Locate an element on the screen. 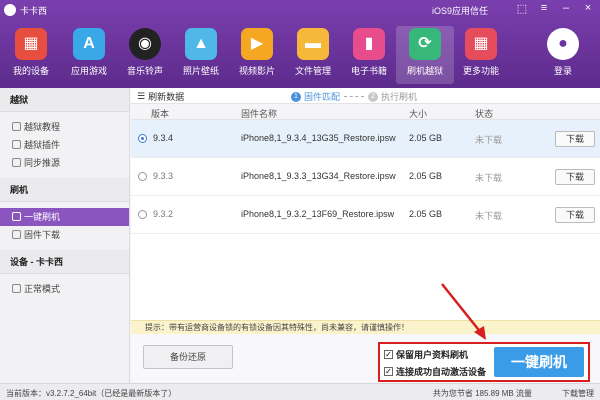  grid-icon: ▦ is located at coordinates (481, 44).